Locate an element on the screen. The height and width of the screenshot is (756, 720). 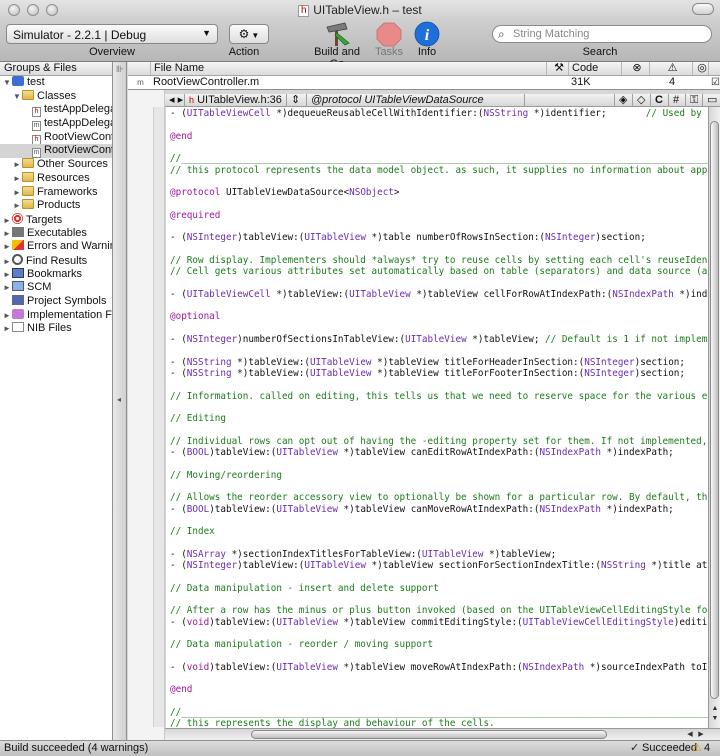
file-history-popup: h UITableView.h:36 is located at coordinates (236, 100).